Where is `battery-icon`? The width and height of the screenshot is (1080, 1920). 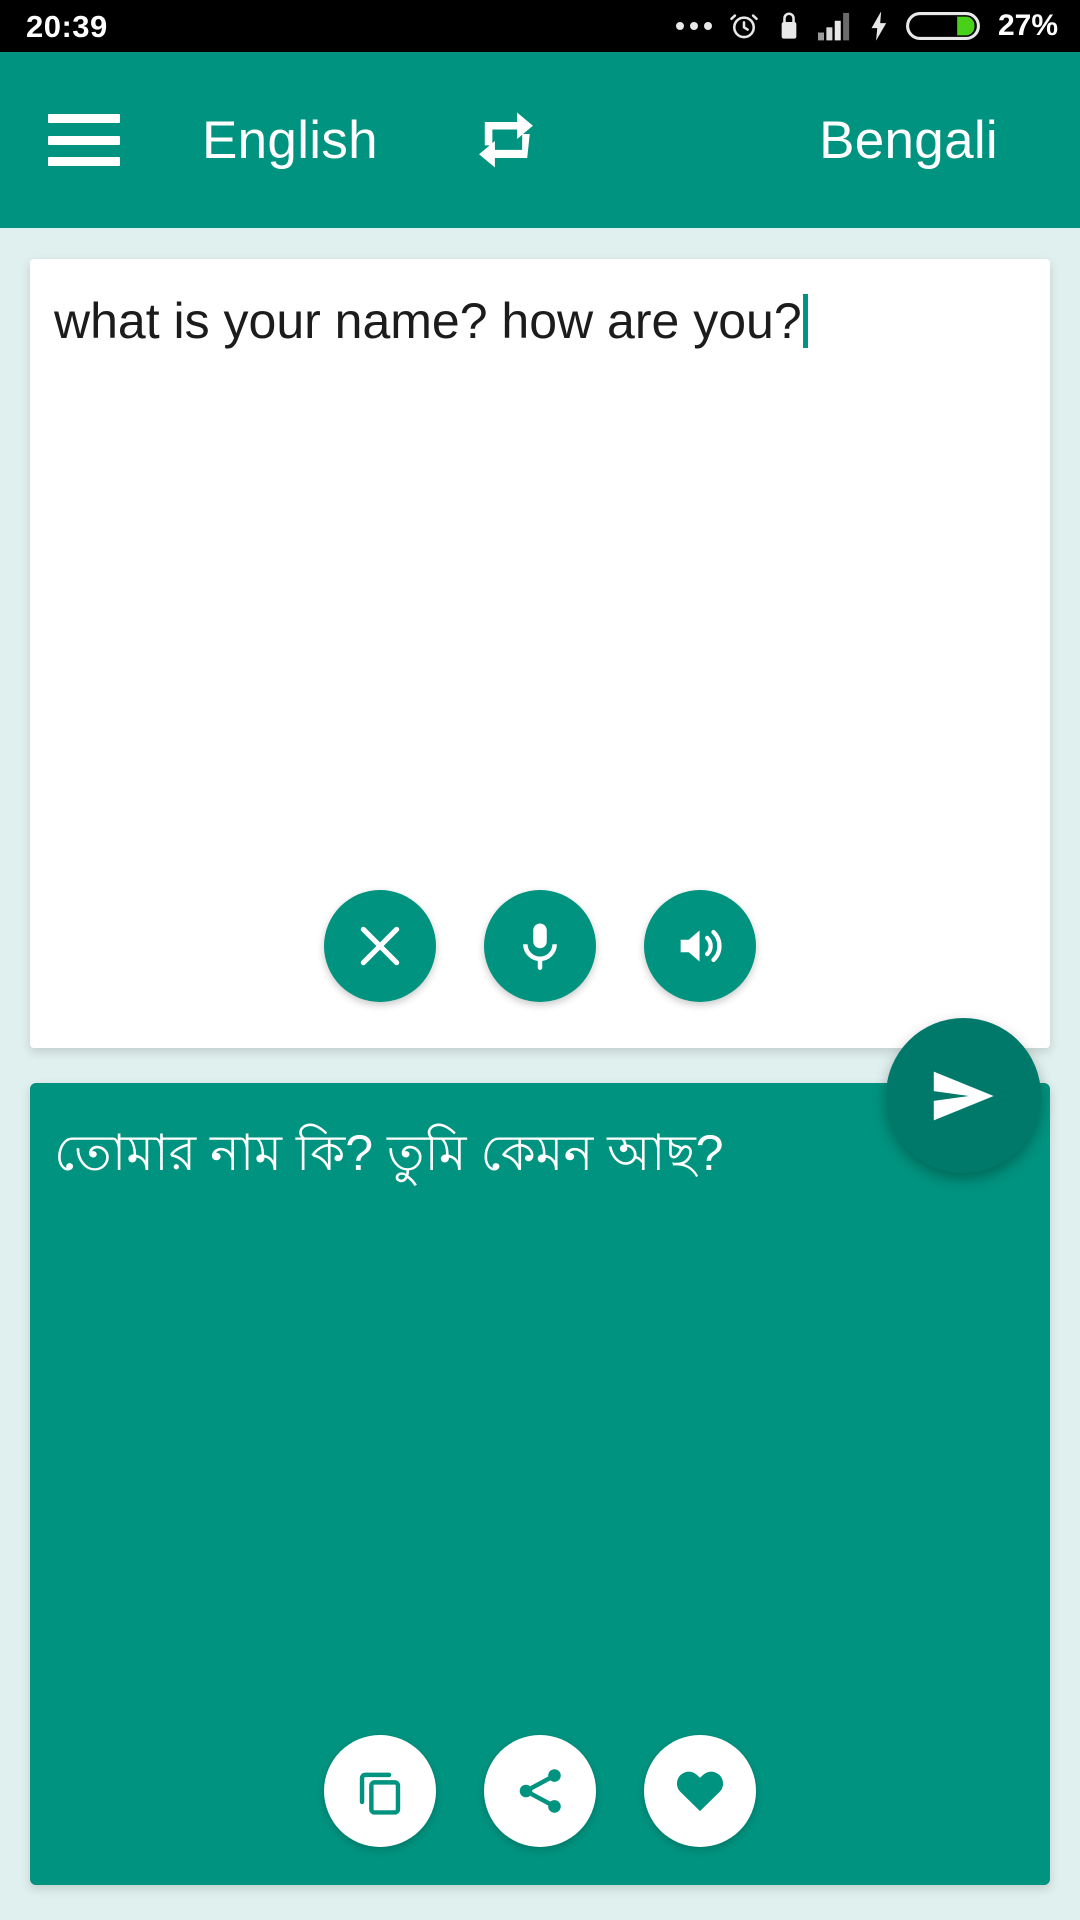 battery-icon is located at coordinates (942, 26).